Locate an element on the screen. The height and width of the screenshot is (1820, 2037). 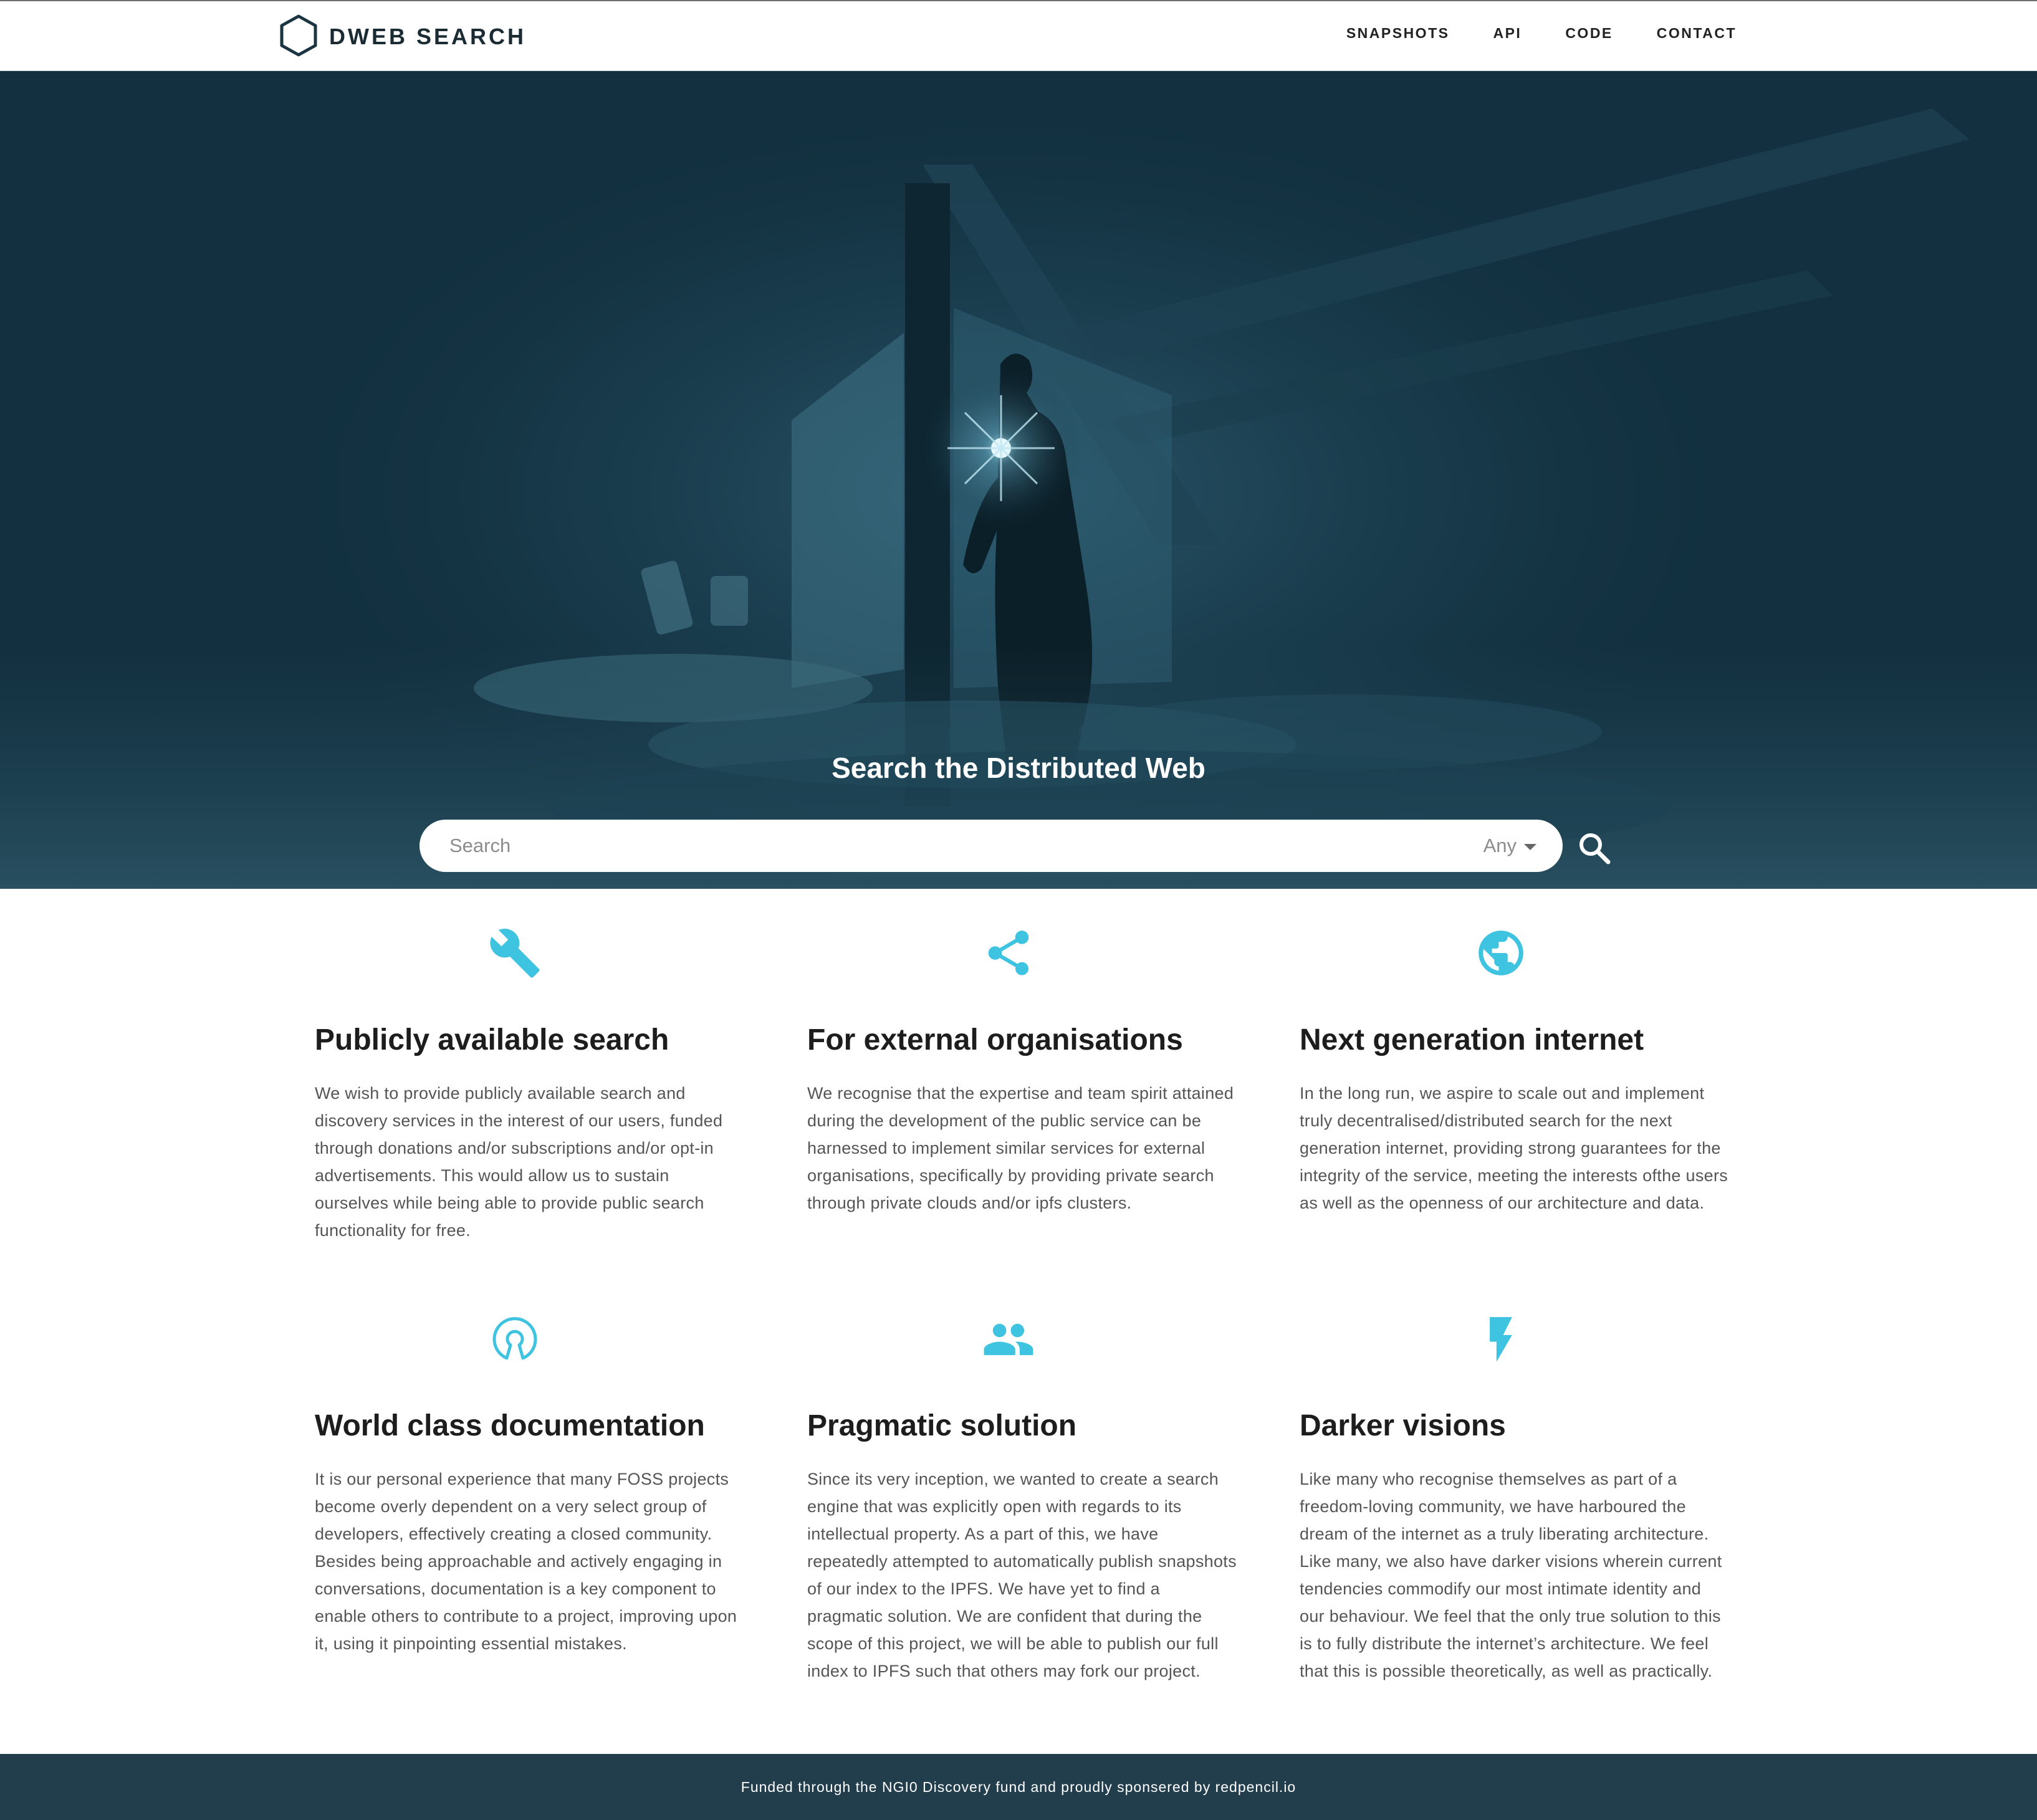
feature-title: Darker visions is located at coordinates (1403, 1425).